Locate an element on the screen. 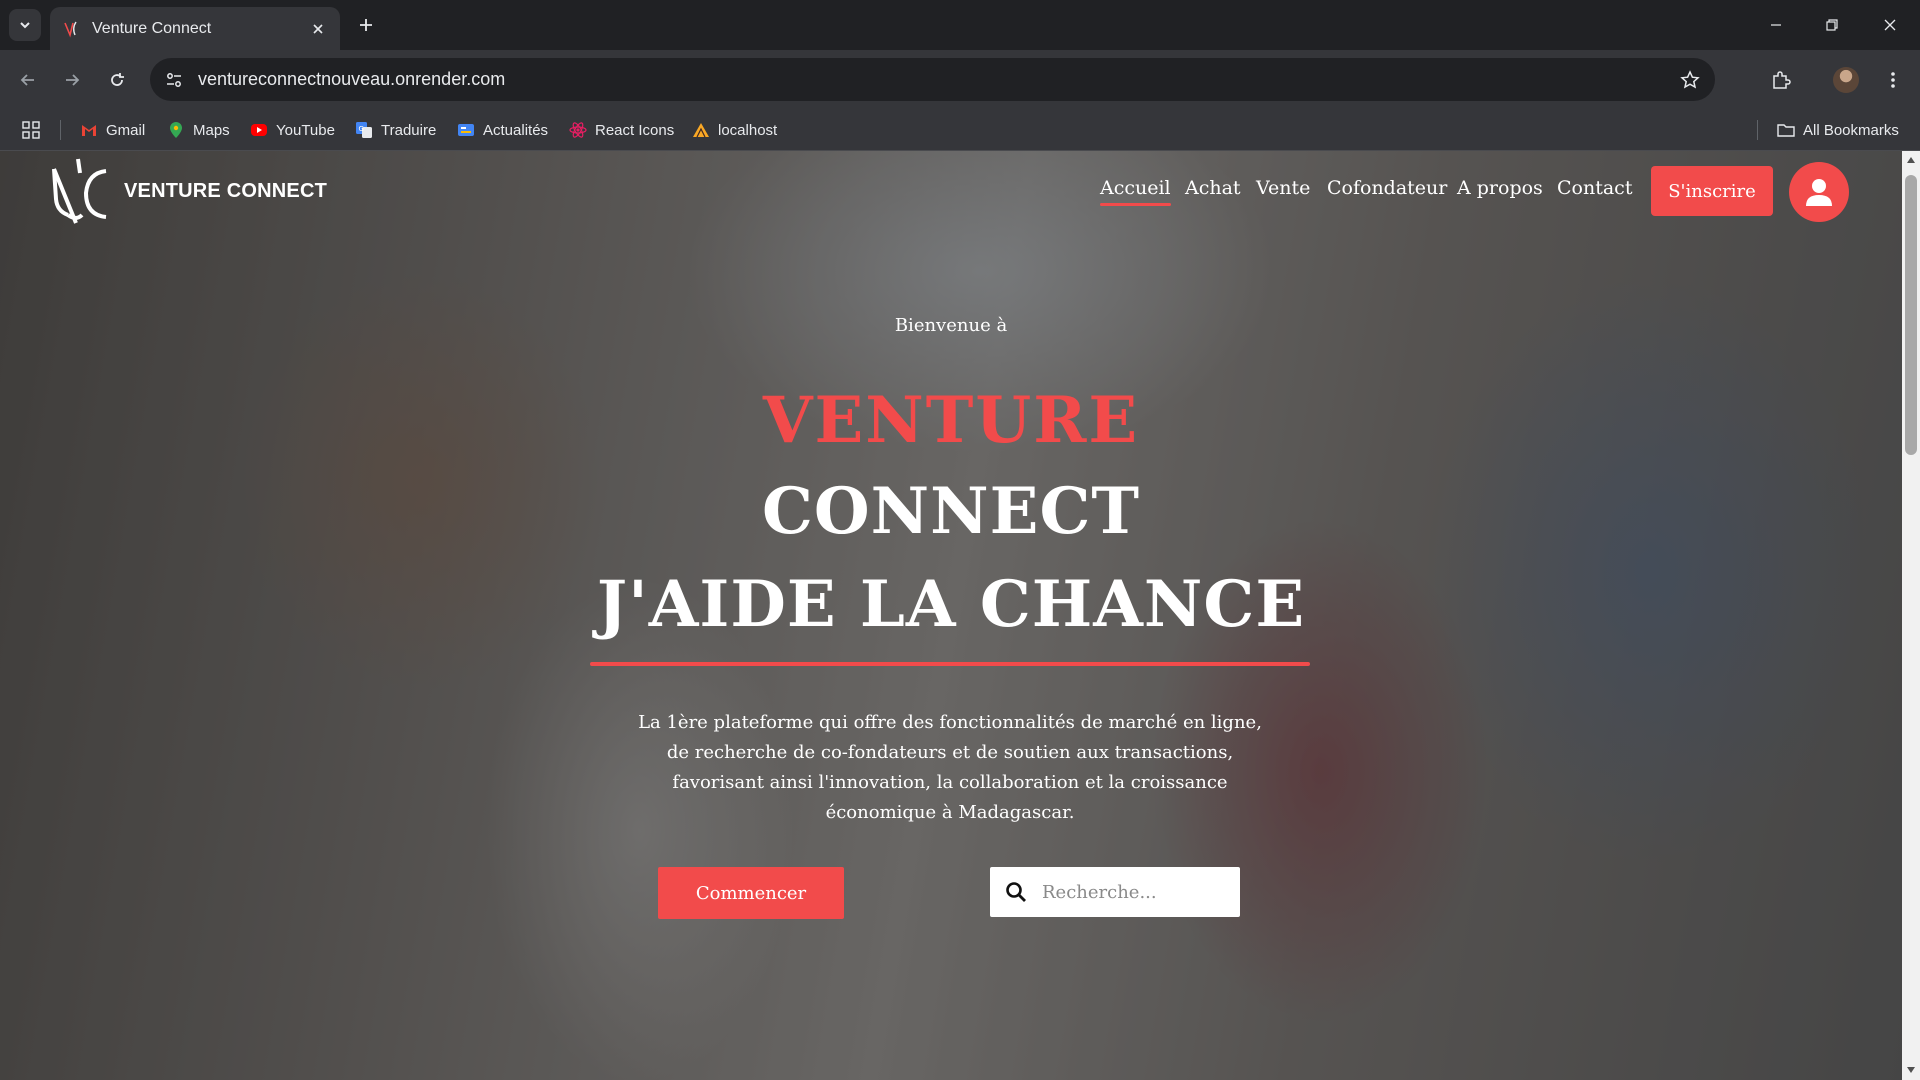  bookmark-gmail: Gmail is located at coordinates (112, 130).